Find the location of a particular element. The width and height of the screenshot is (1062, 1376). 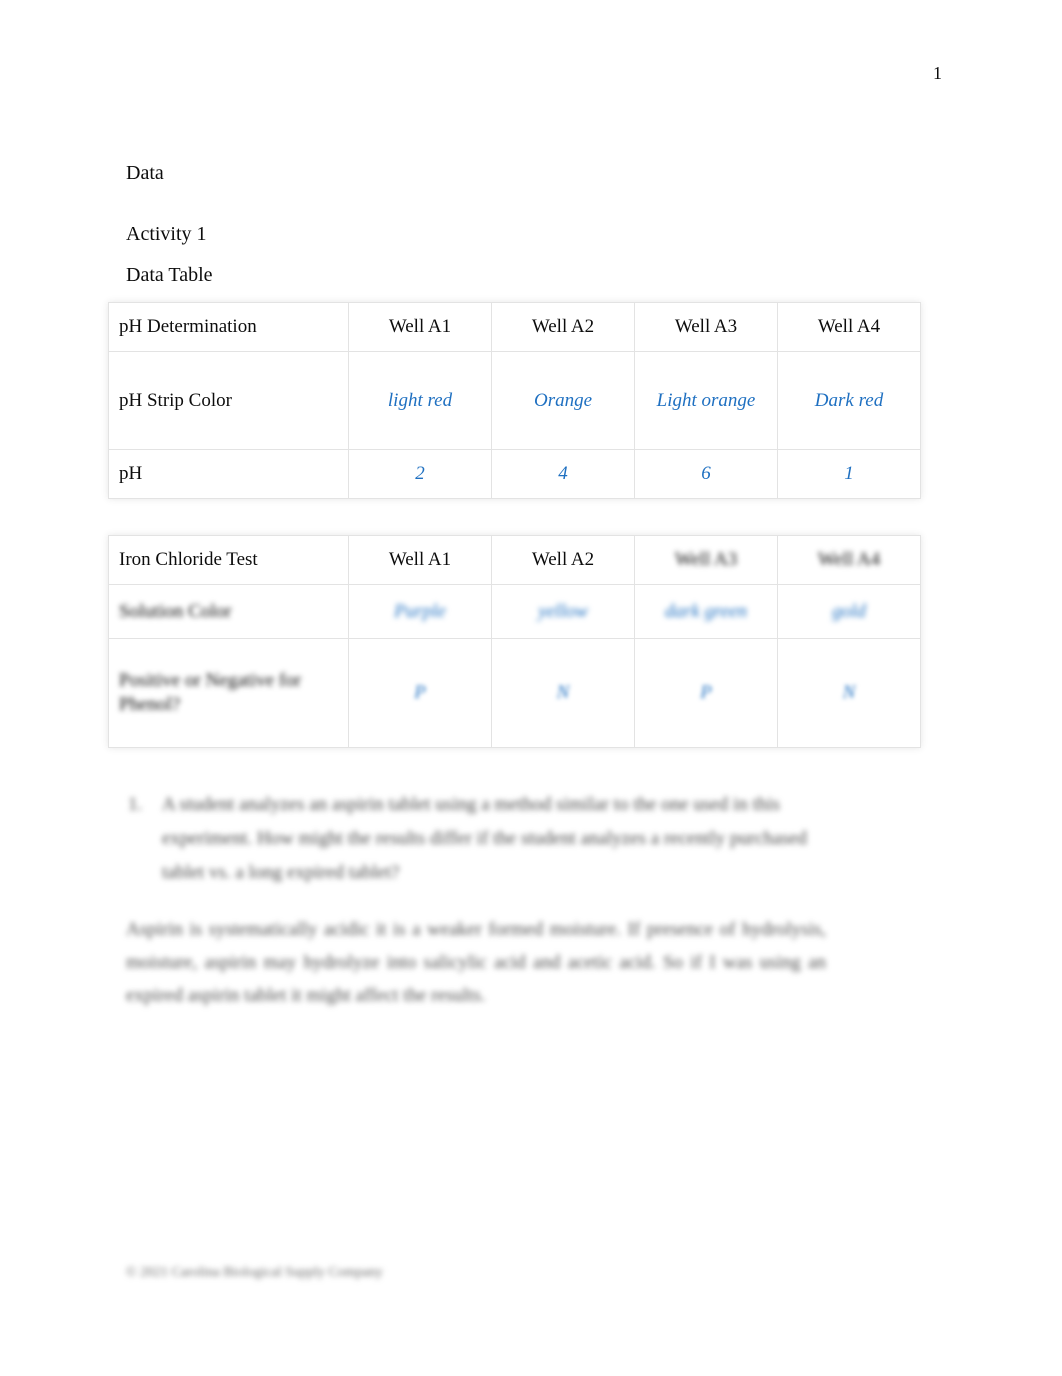

ph-strip-color-well-a3: Light orange is located at coordinates (706, 400).